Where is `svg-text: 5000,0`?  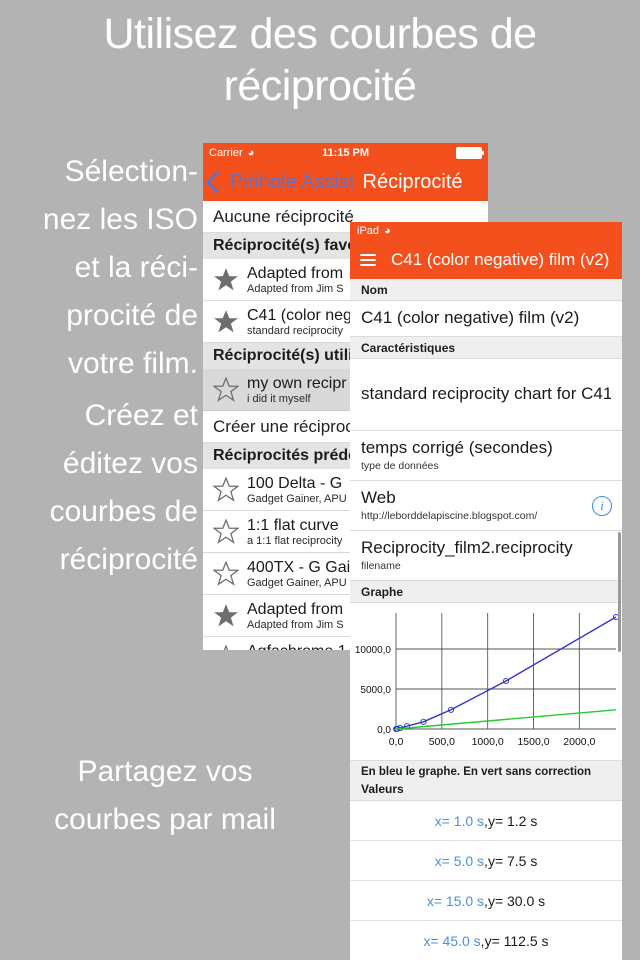 svg-text: 5000,0 is located at coordinates (375, 690).